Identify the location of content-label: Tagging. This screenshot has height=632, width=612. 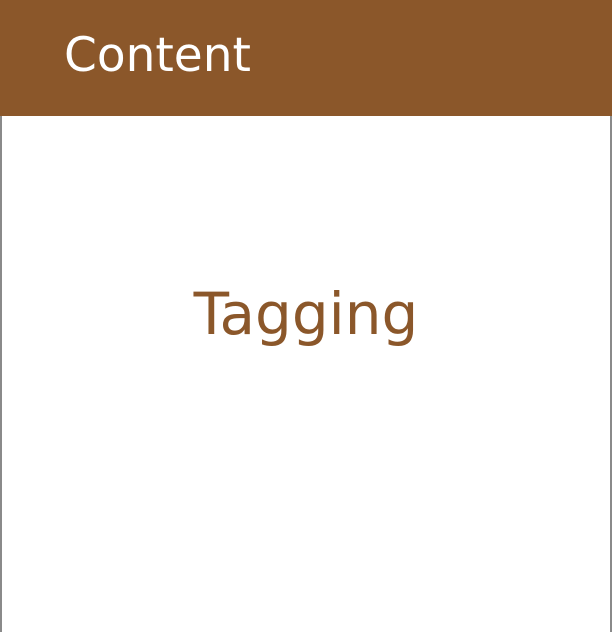
(306, 314).